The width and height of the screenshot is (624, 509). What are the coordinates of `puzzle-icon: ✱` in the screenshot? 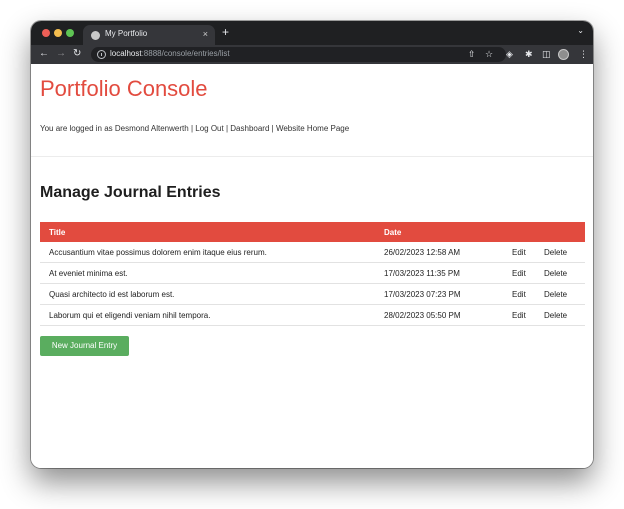 It's located at (529, 54).